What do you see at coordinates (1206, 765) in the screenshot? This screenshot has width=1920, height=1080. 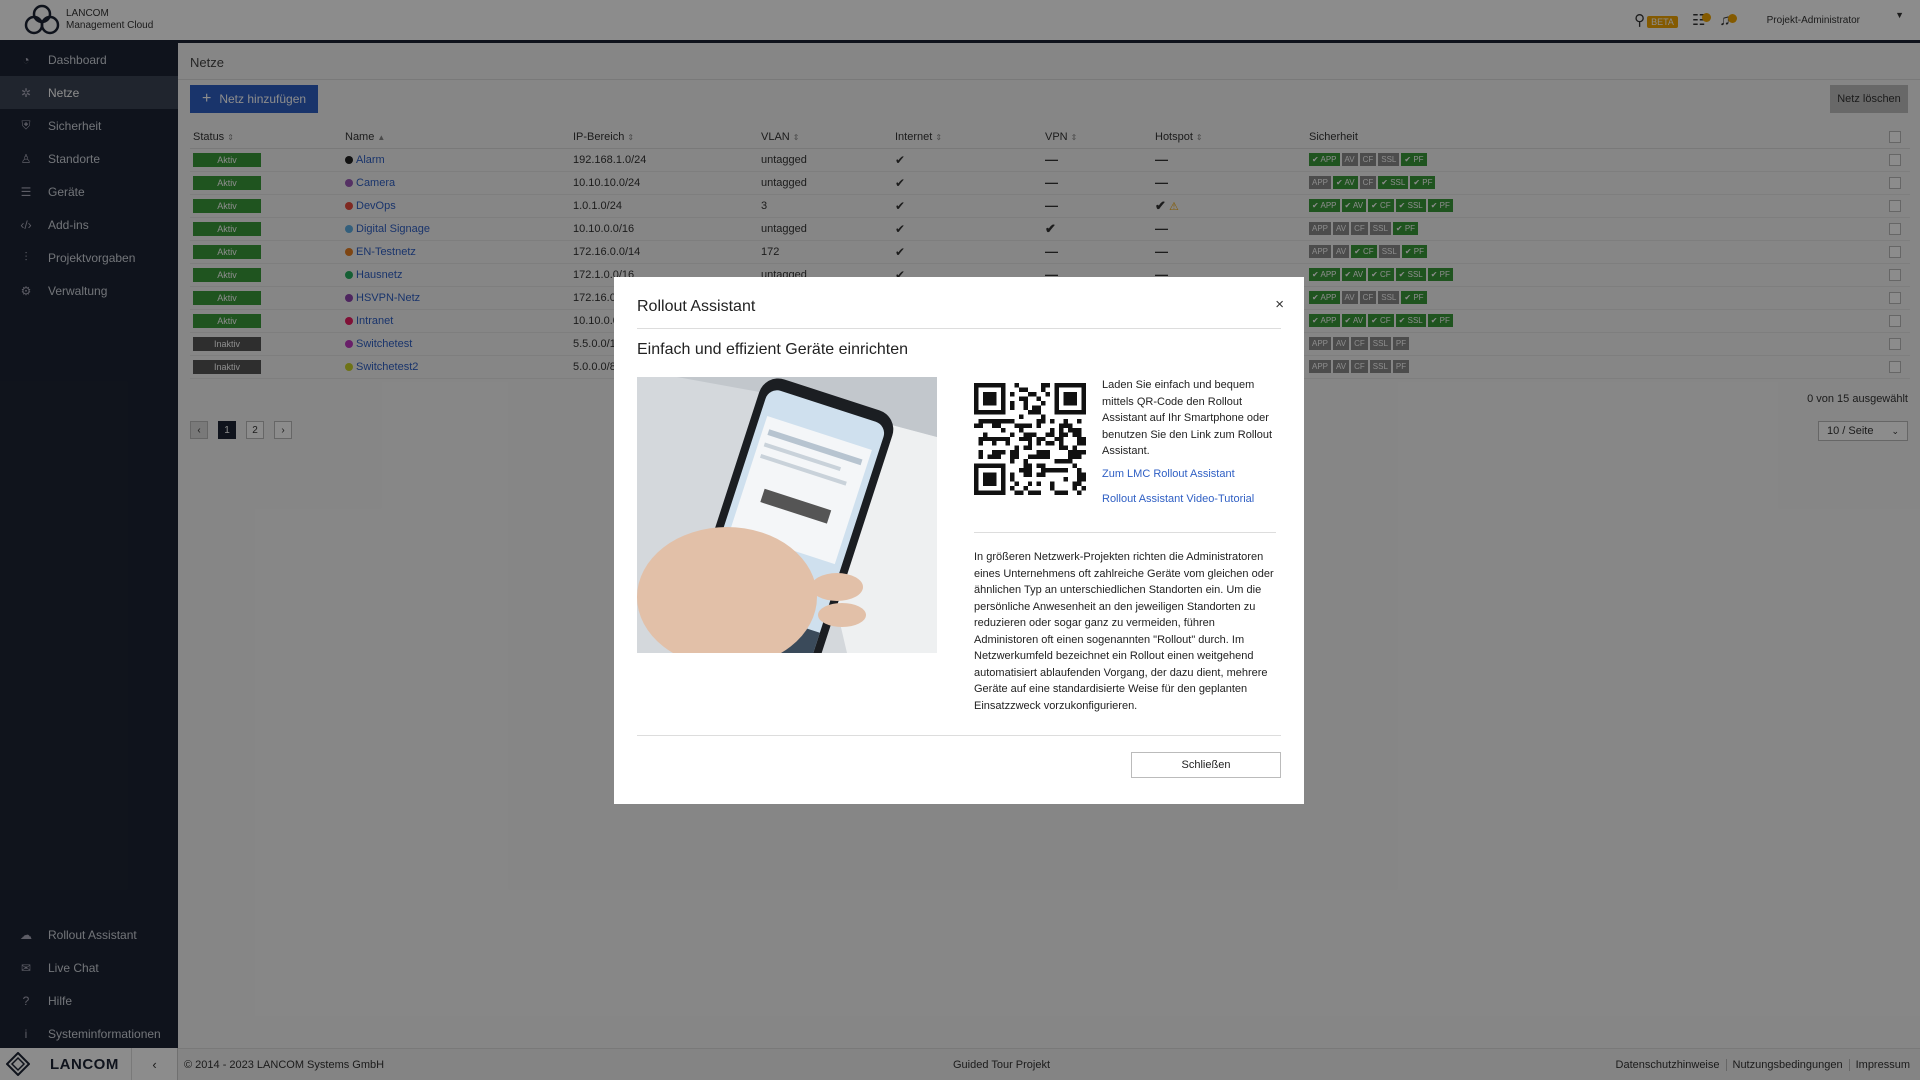 I see `close-button: Schließen` at bounding box center [1206, 765].